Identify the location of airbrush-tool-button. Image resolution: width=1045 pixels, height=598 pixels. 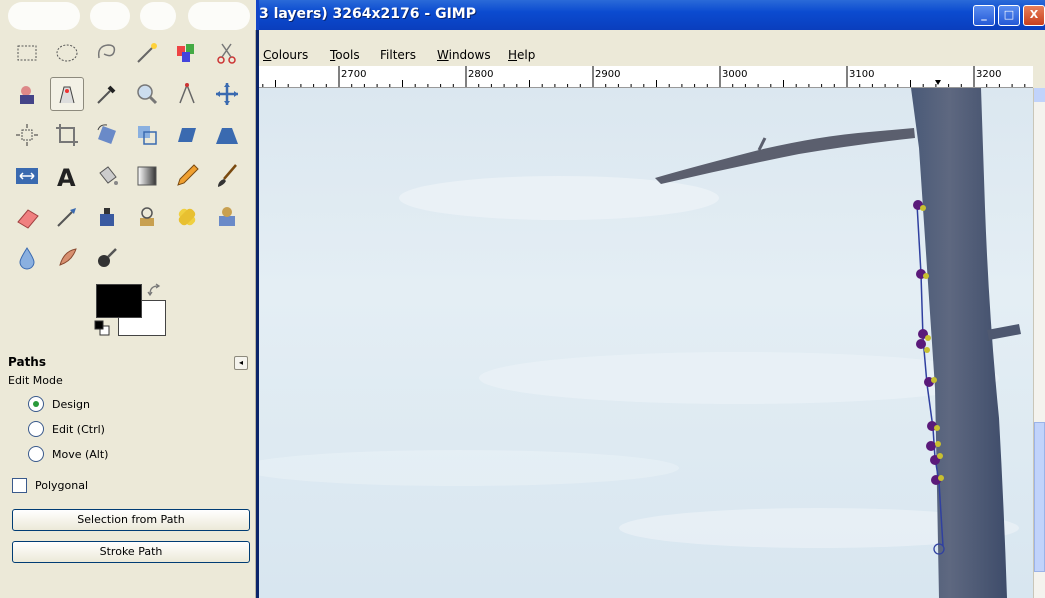
(67, 217).